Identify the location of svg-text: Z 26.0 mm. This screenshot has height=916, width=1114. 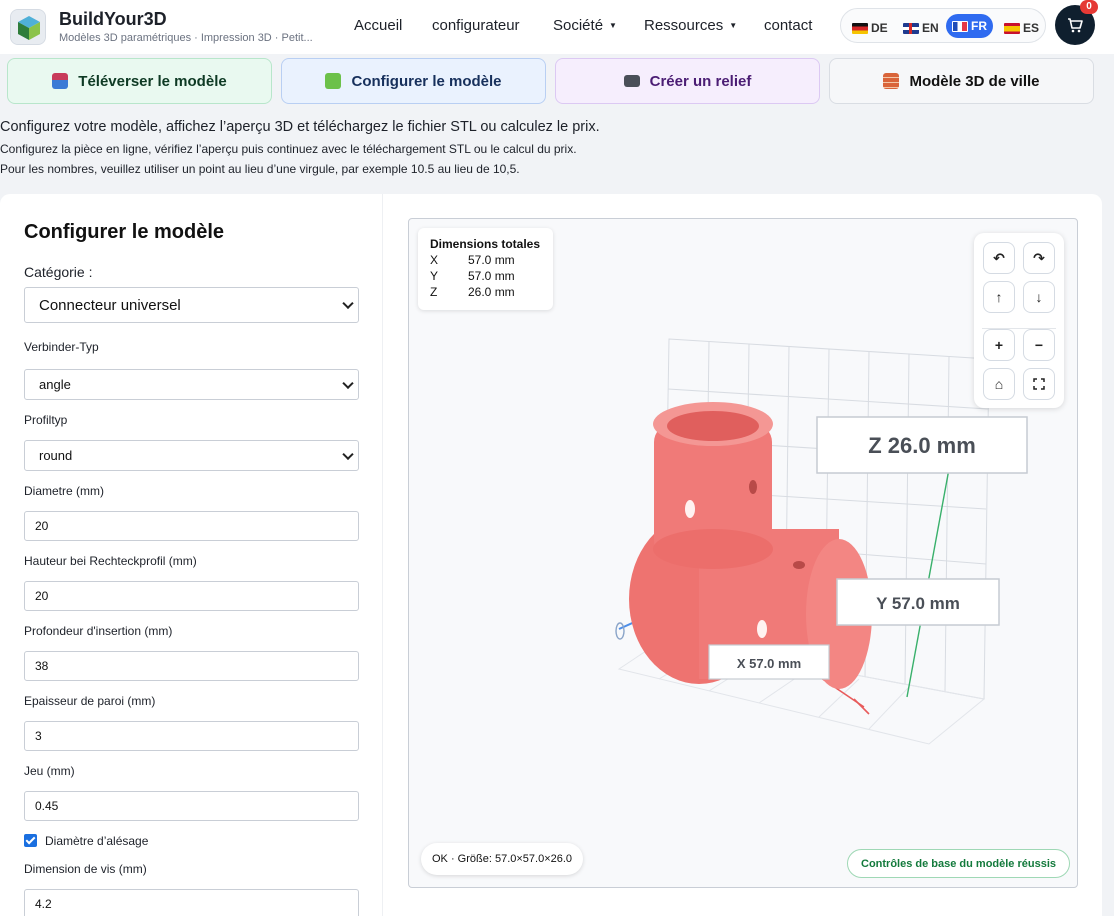
(922, 445).